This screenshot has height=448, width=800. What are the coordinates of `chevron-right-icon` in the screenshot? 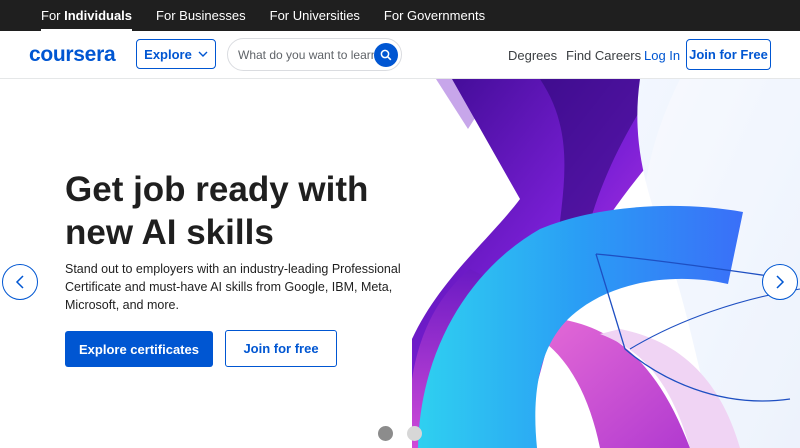 It's located at (780, 282).